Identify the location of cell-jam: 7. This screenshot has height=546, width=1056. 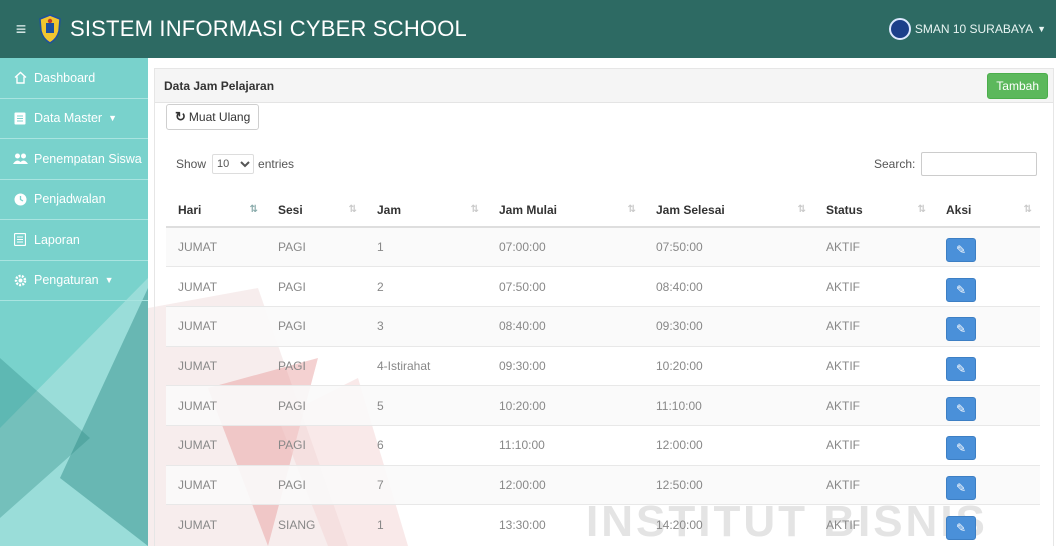
(426, 484).